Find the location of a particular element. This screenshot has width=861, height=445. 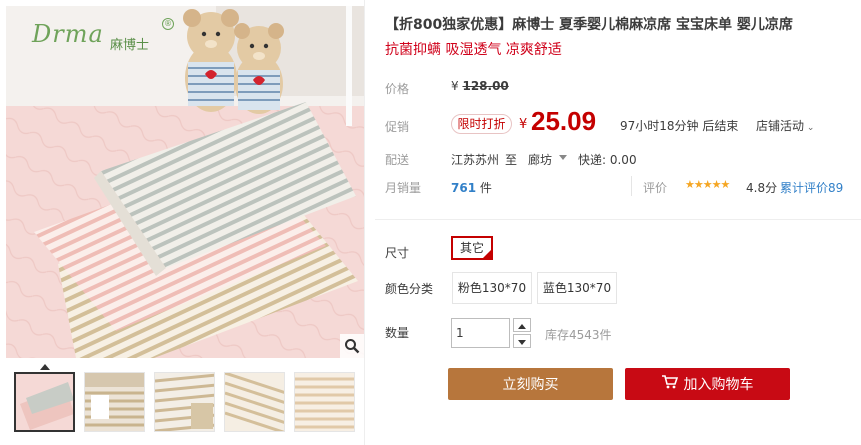

monthly-sales-label: 月销量 is located at coordinates (403, 188).